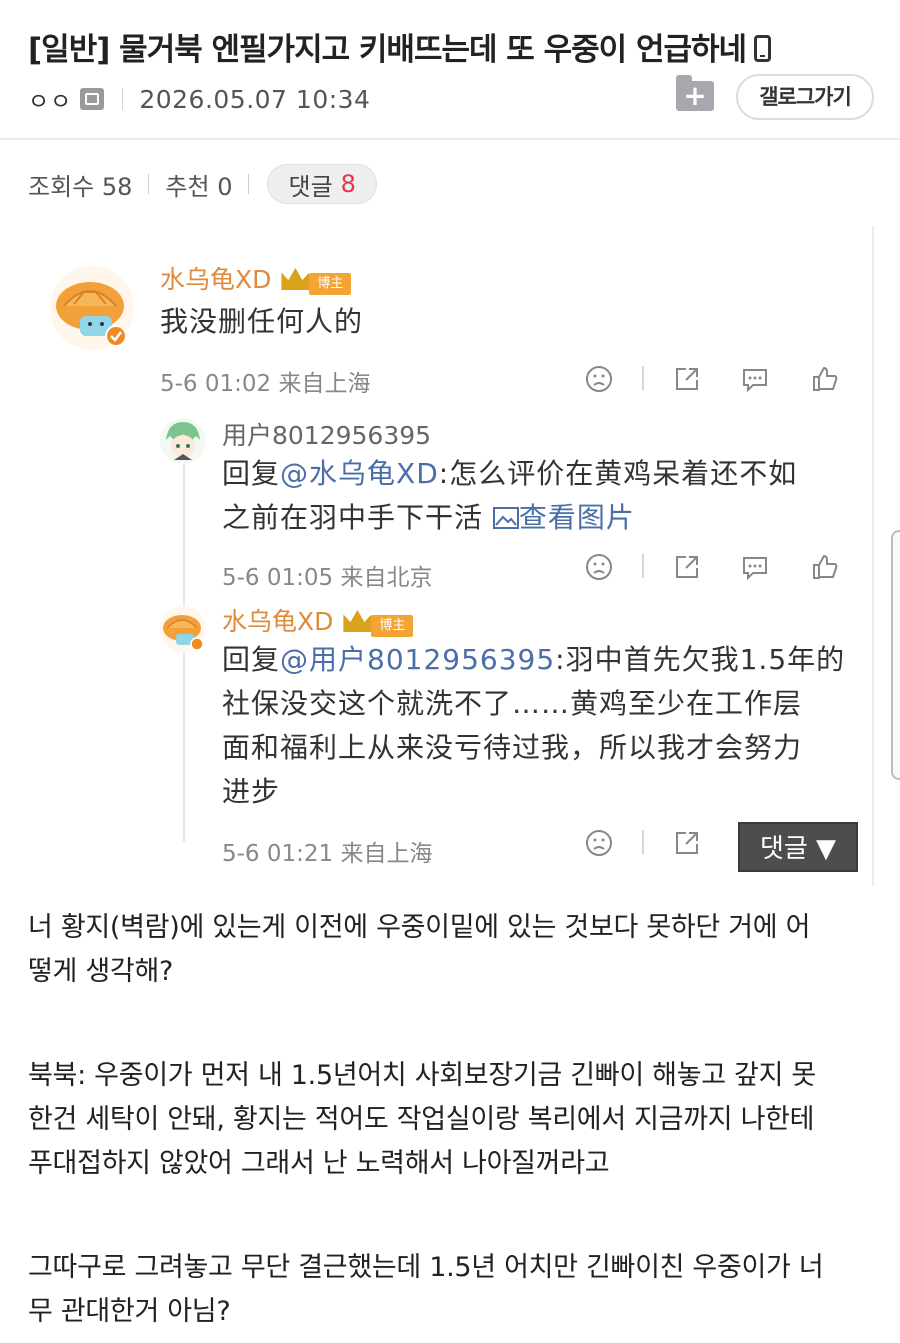 Image resolution: width=900 pixels, height=1343 pixels. Describe the element at coordinates (255, 99) in the screenshot. I see `post-date: 2026.05.07 10:34` at that location.